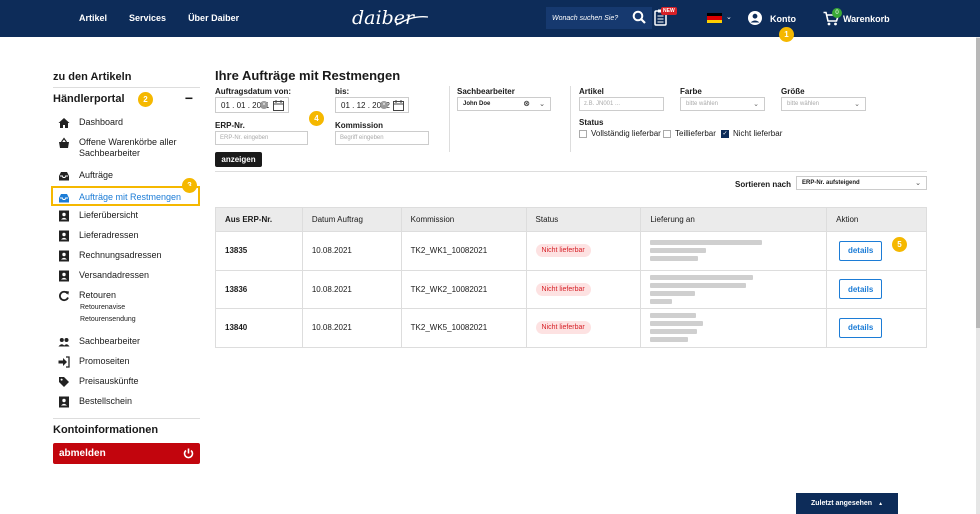 The width and height of the screenshot is (980, 514). What do you see at coordinates (626, 133) in the screenshot?
I see `status-option-label: Vollständig lieferbar` at bounding box center [626, 133].